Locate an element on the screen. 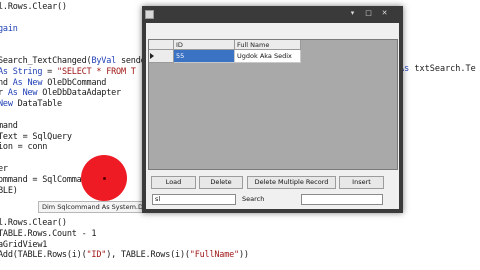 The image size is (480, 270). code-token: aGridView1 is located at coordinates (24, 244).